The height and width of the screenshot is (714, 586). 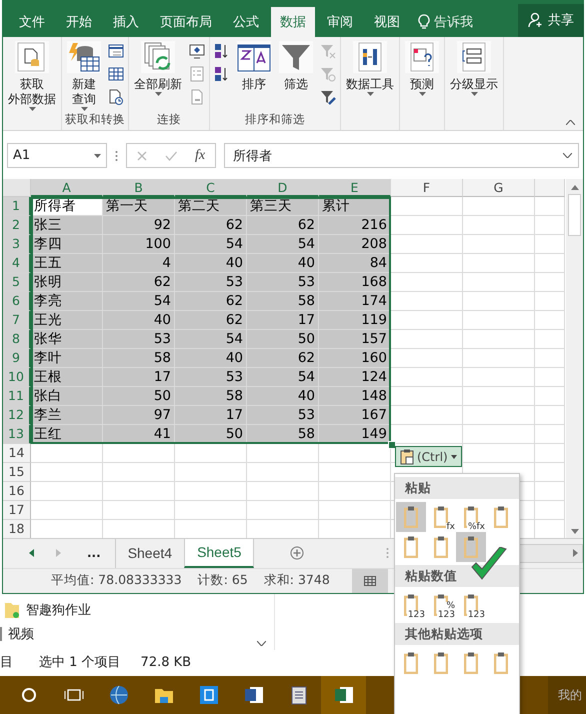 What do you see at coordinates (17, 302) in the screenshot?
I see `row-header: 6` at bounding box center [17, 302].